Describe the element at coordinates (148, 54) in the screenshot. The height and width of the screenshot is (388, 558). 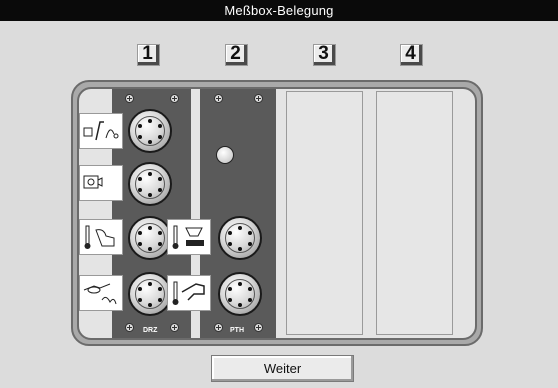
I see `slot-number-1: 1` at that location.